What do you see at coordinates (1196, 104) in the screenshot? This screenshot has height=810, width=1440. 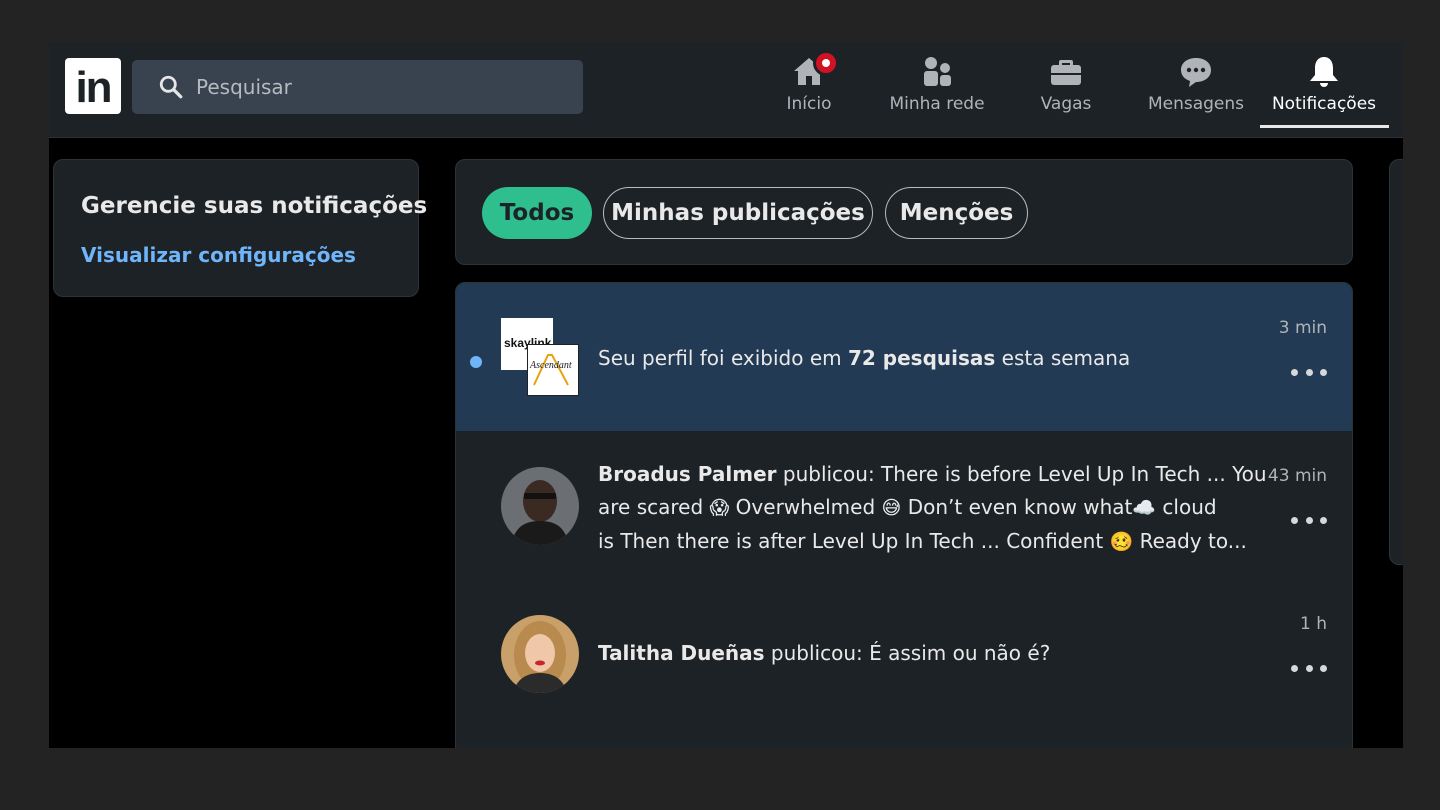 I see `nav-label-messages: Mensagens` at bounding box center [1196, 104].